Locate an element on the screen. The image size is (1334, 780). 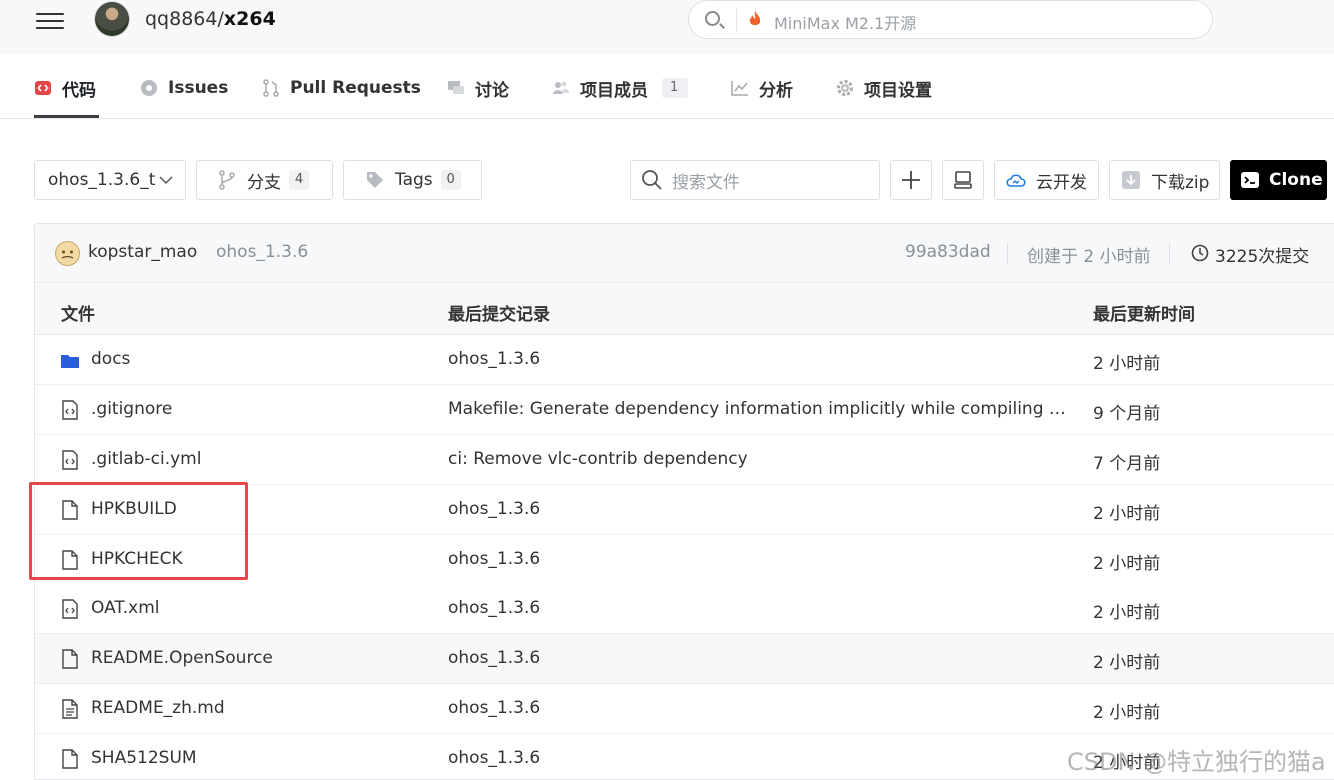
avatar is located at coordinates (112, 19).